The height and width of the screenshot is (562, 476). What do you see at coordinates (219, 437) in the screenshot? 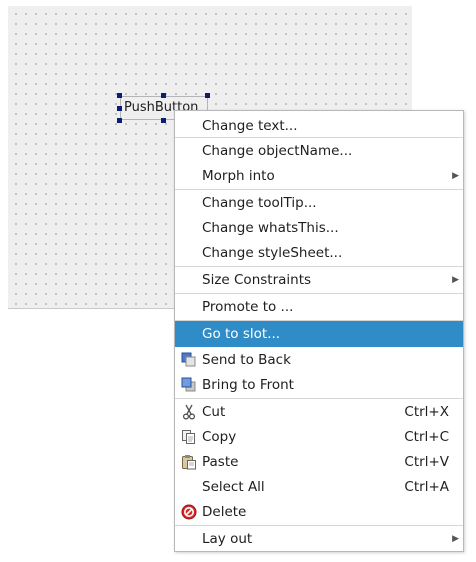
I see `menu-item-label: Copy` at bounding box center [219, 437].